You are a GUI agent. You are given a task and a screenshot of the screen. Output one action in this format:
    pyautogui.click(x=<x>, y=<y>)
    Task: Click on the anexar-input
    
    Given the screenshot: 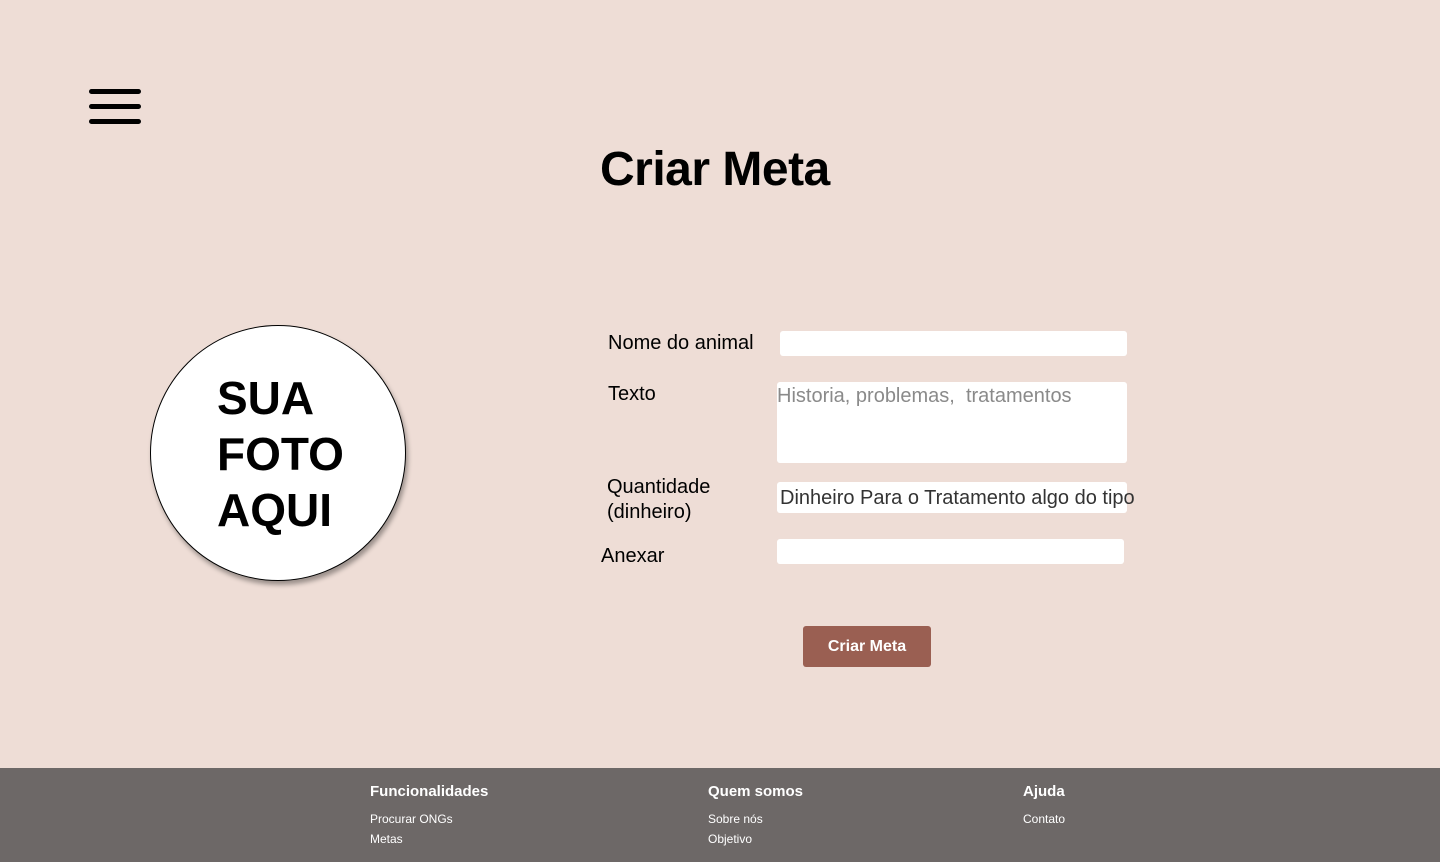 What is the action you would take?
    pyautogui.click(x=950, y=551)
    